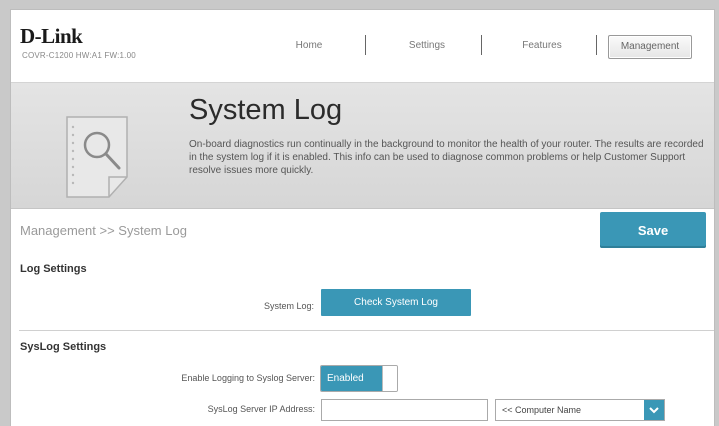  I want to click on enable-logging-toggle: Enabled, so click(359, 378).